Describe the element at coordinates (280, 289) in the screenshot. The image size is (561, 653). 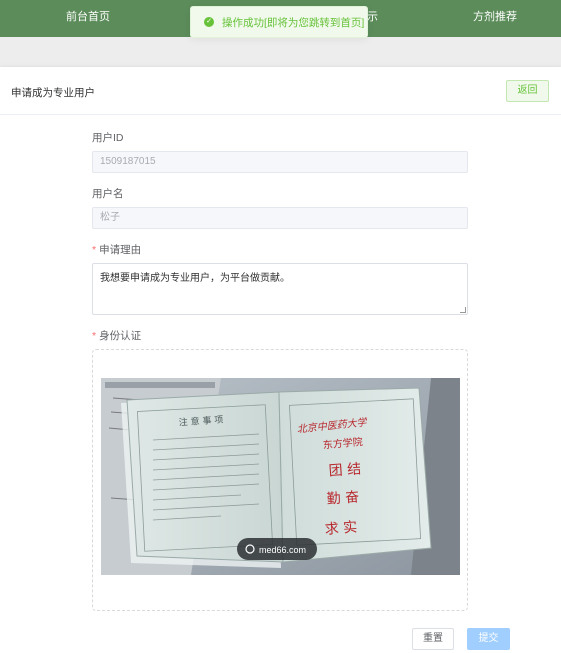
I see `reason-textarea: 我想要申请成为专业用户，为平台做贡献。` at that location.